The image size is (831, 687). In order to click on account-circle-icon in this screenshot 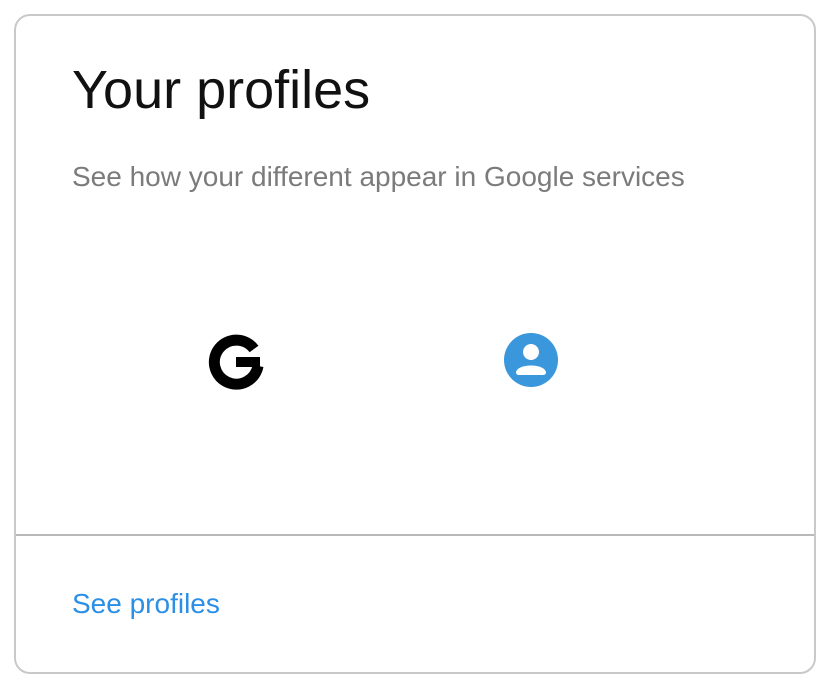, I will do `click(531, 360)`.